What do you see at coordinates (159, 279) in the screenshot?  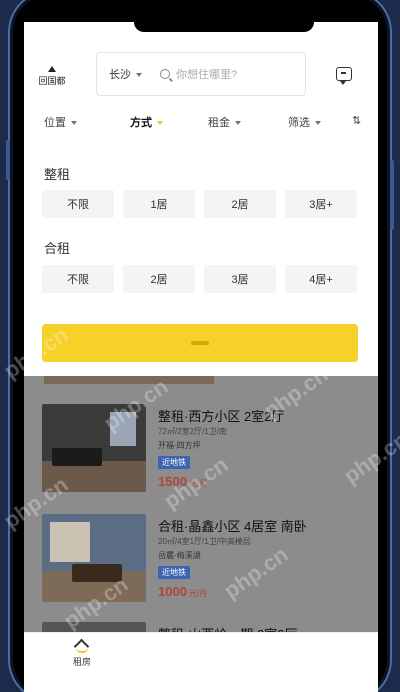 I see `shared-rent-option: 2居` at bounding box center [159, 279].